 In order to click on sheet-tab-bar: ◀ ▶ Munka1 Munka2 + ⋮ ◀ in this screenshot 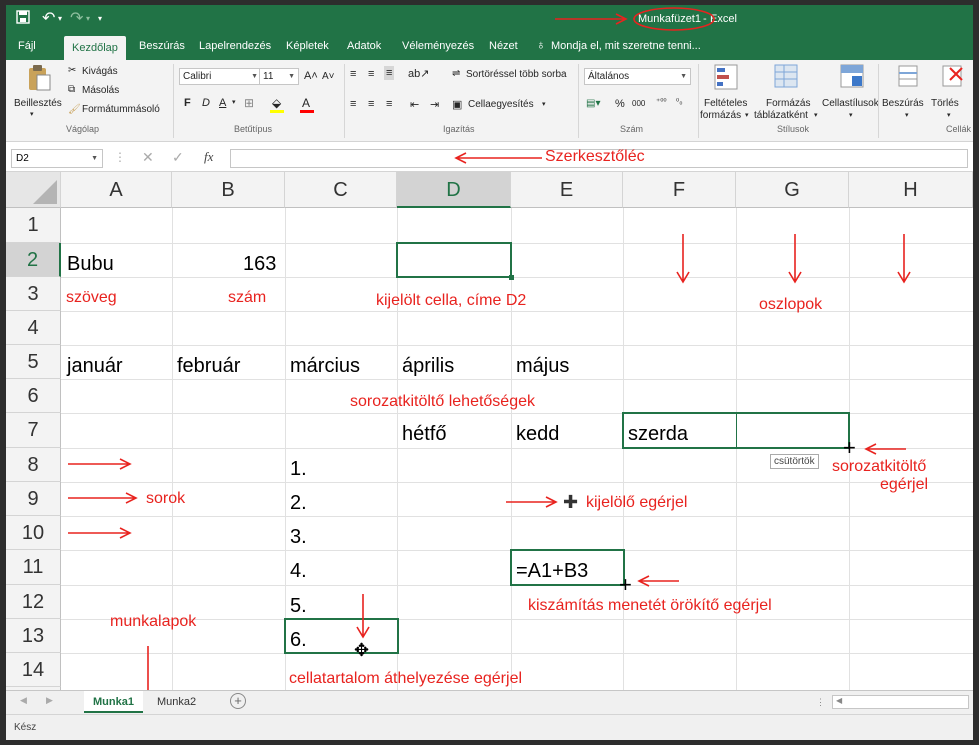, I will do `click(489, 702)`.